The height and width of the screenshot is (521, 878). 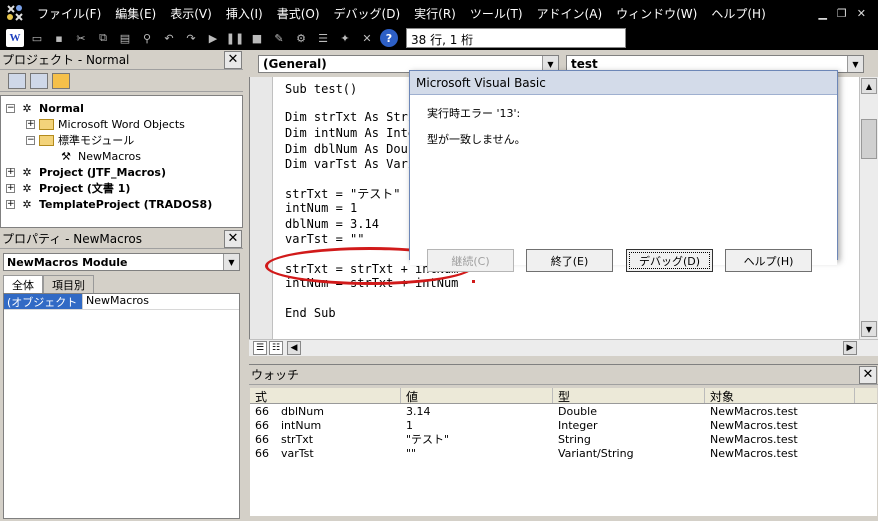 What do you see at coordinates (669, 260) in the screenshot?
I see `debug-button: デバッグ(D)` at bounding box center [669, 260].